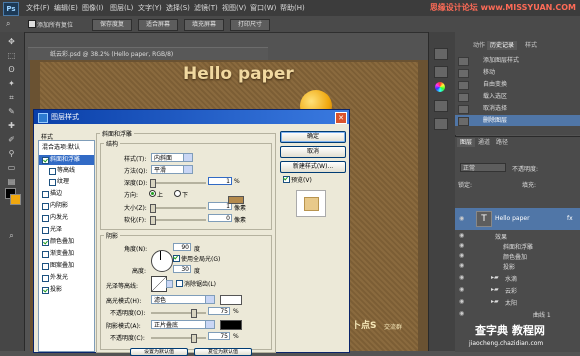  Describe the element at coordinates (313, 137) in the screenshot. I see `ok-button: 确定` at that location.